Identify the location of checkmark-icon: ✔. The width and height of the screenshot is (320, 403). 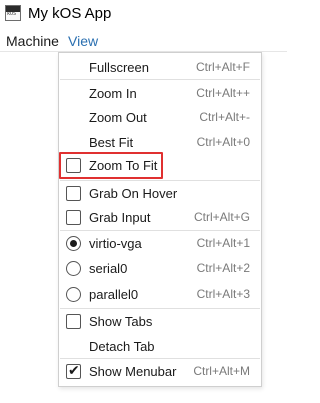
(74, 370).